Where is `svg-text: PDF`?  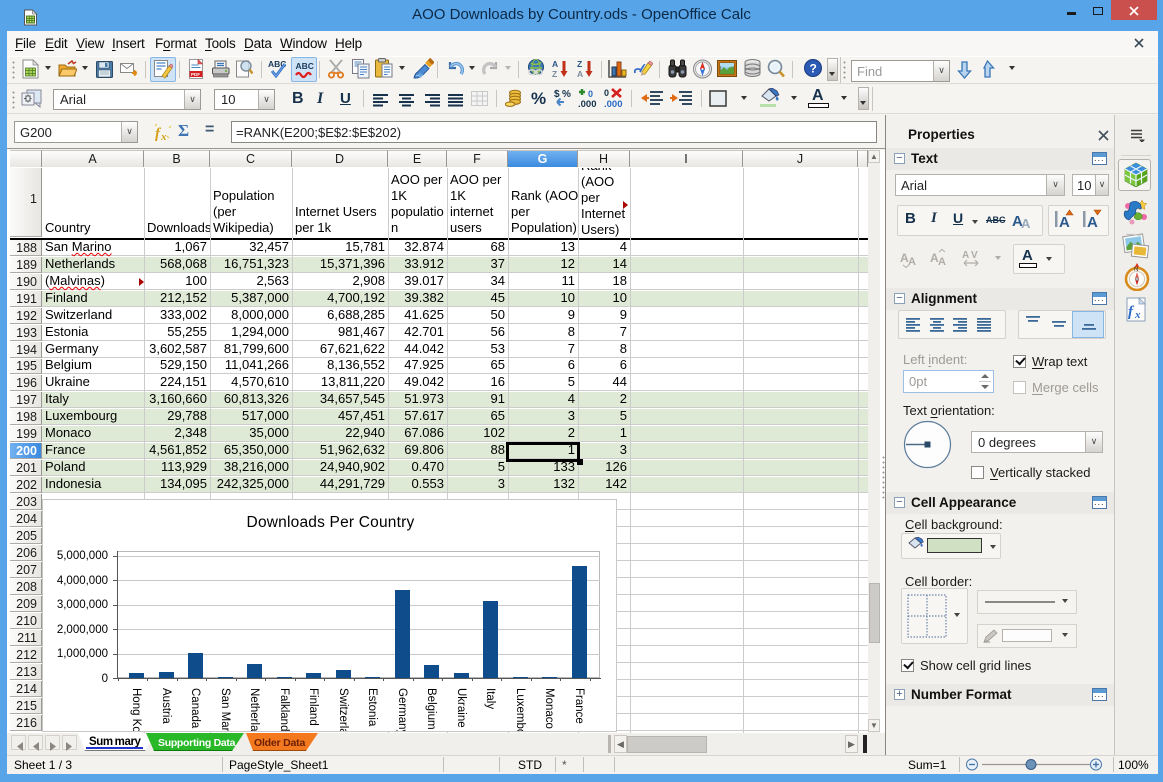
svg-text: PDF is located at coordinates (195, 74).